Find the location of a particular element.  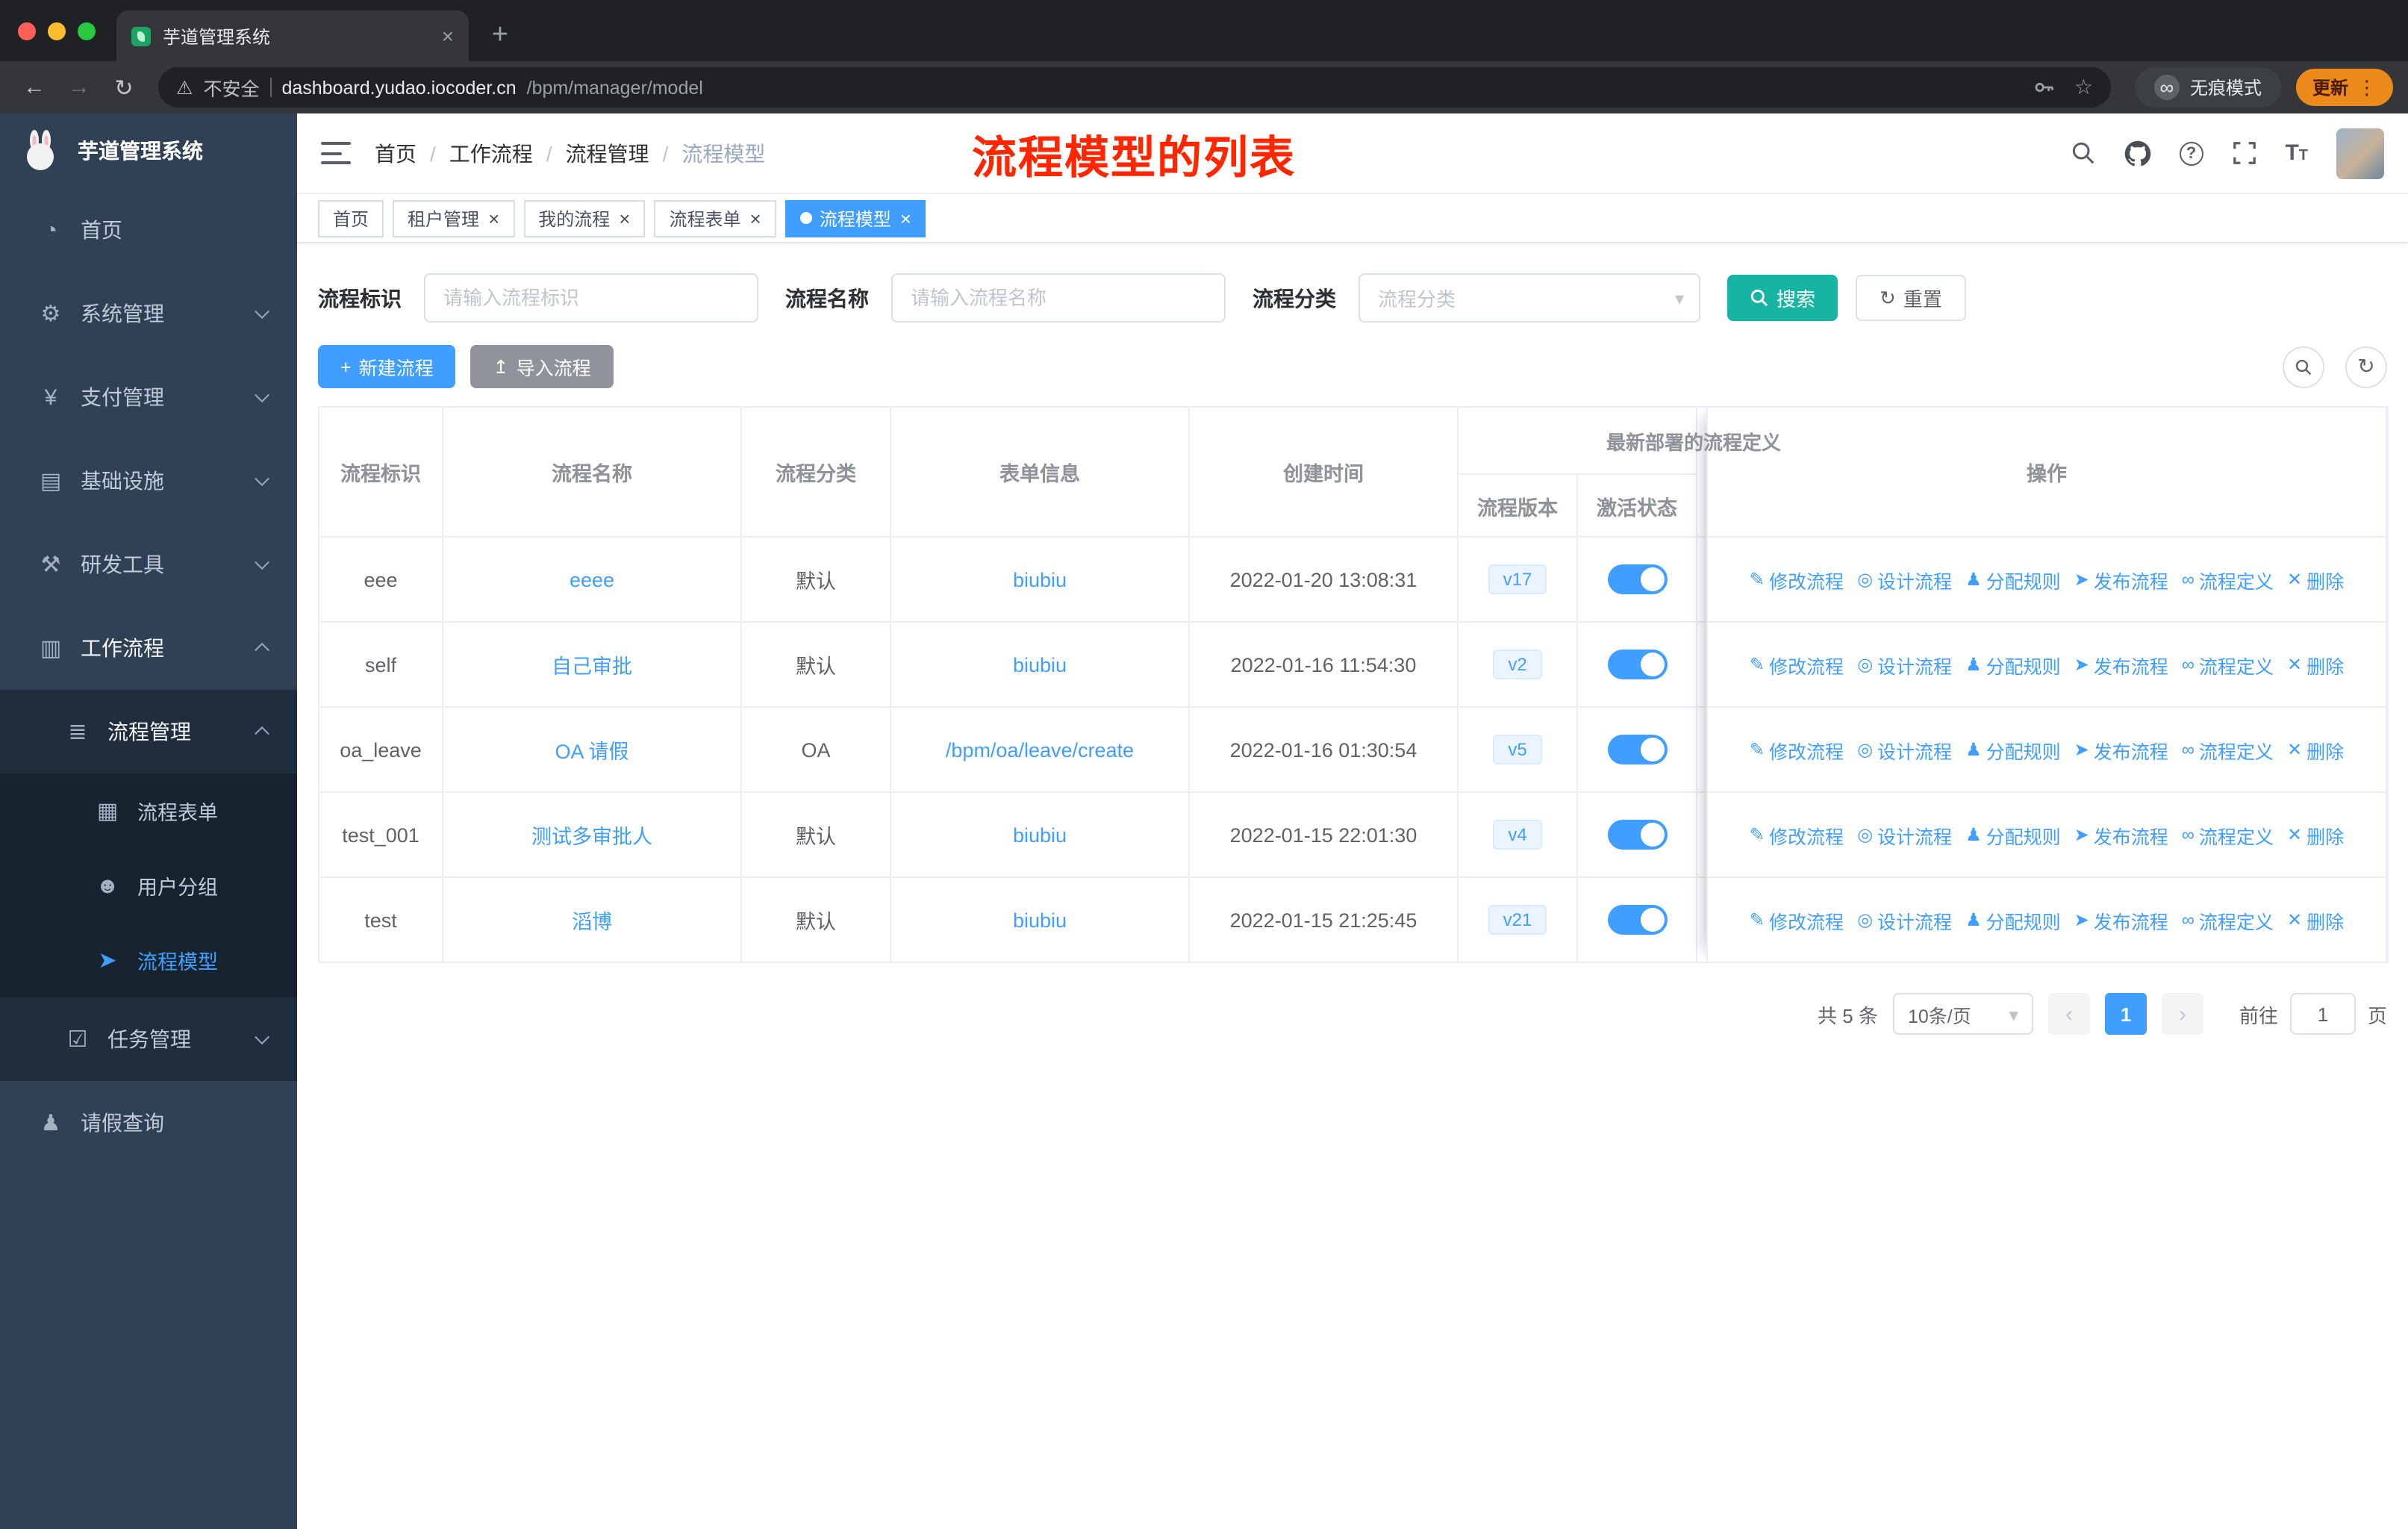

page-size-select: 10条/页 ▾ is located at coordinates (1962, 1014).